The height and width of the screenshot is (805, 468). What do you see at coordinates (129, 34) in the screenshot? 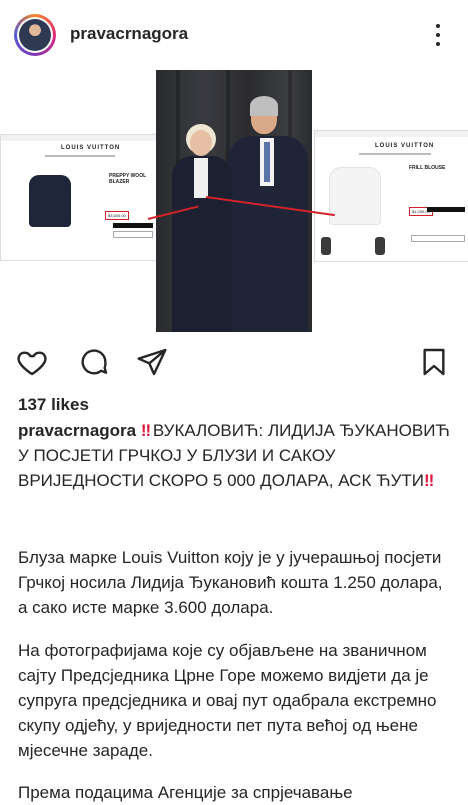
I see `username: pravacrnagora` at bounding box center [129, 34].